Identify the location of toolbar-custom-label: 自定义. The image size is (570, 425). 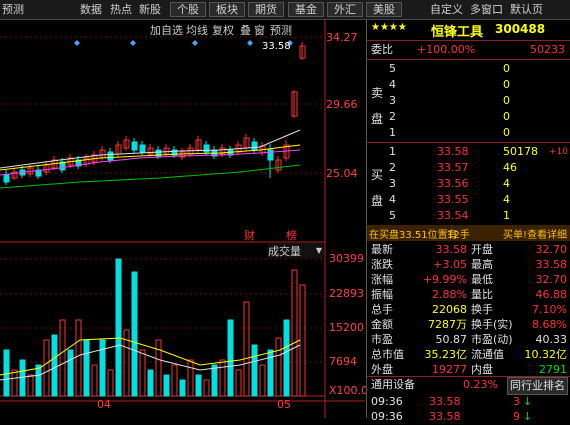
(446, 9).